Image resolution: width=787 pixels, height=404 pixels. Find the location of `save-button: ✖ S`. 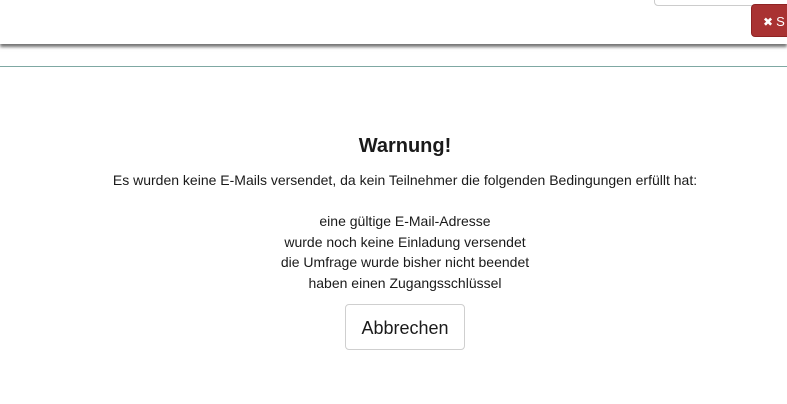

save-button: ✖ S is located at coordinates (769, 20).